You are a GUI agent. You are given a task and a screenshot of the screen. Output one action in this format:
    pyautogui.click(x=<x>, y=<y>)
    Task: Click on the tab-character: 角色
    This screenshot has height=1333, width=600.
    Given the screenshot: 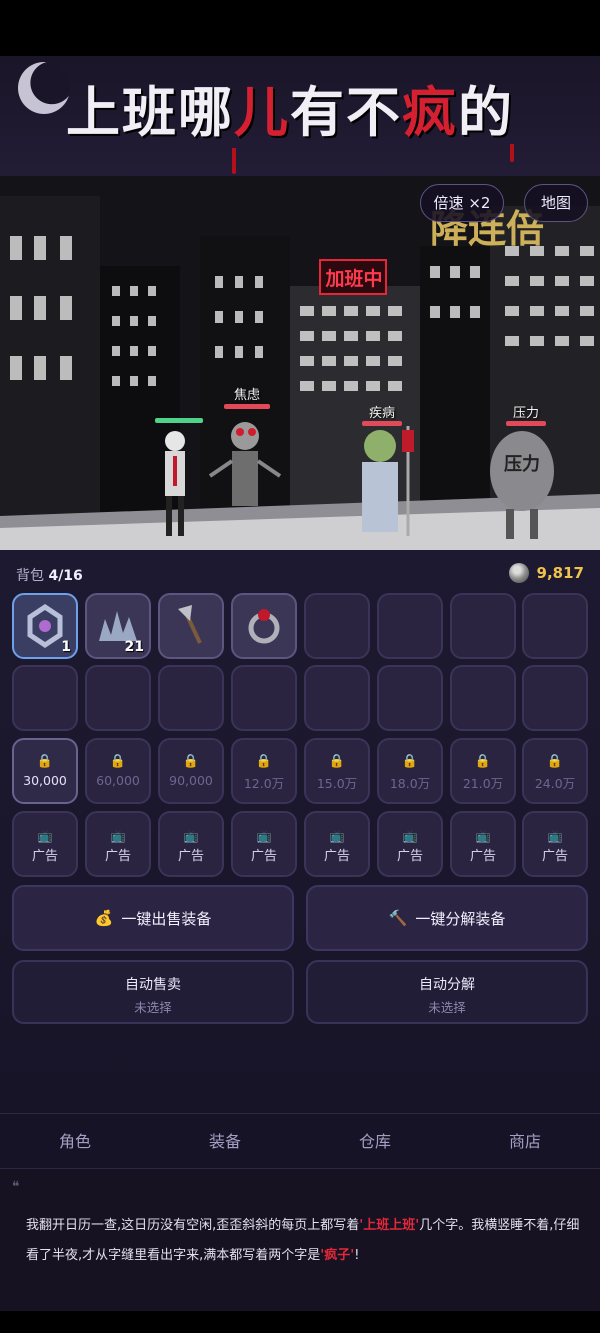 What is the action you would take?
    pyautogui.click(x=75, y=1141)
    